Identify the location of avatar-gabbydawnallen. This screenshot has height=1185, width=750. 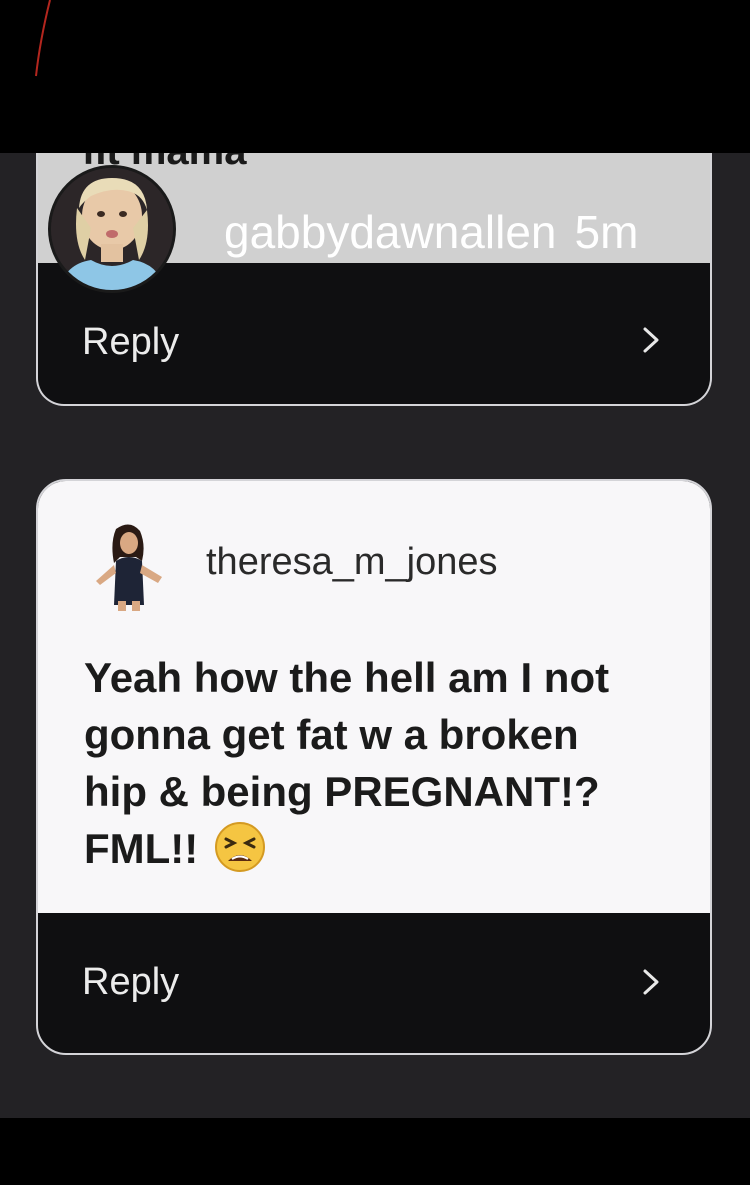
(112, 229).